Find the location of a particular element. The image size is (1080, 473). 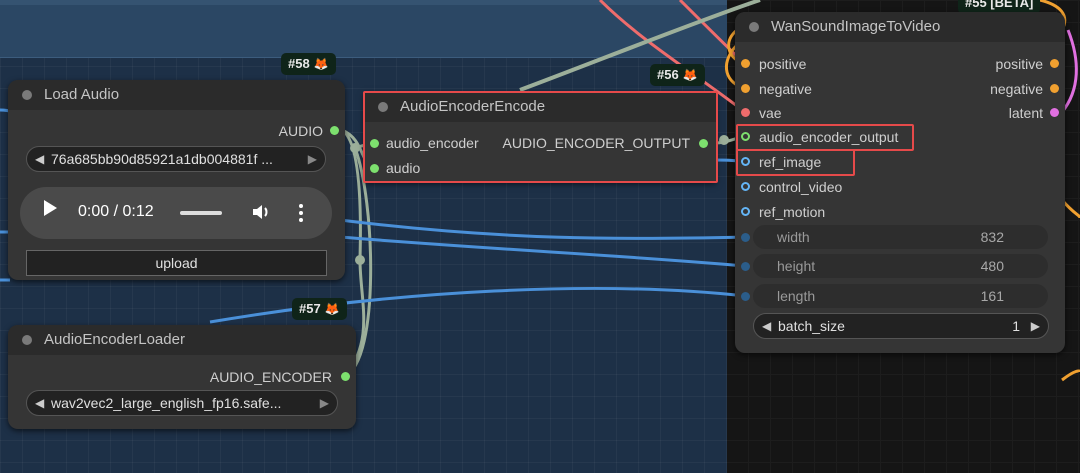

width-value: 832 is located at coordinates (992, 237).